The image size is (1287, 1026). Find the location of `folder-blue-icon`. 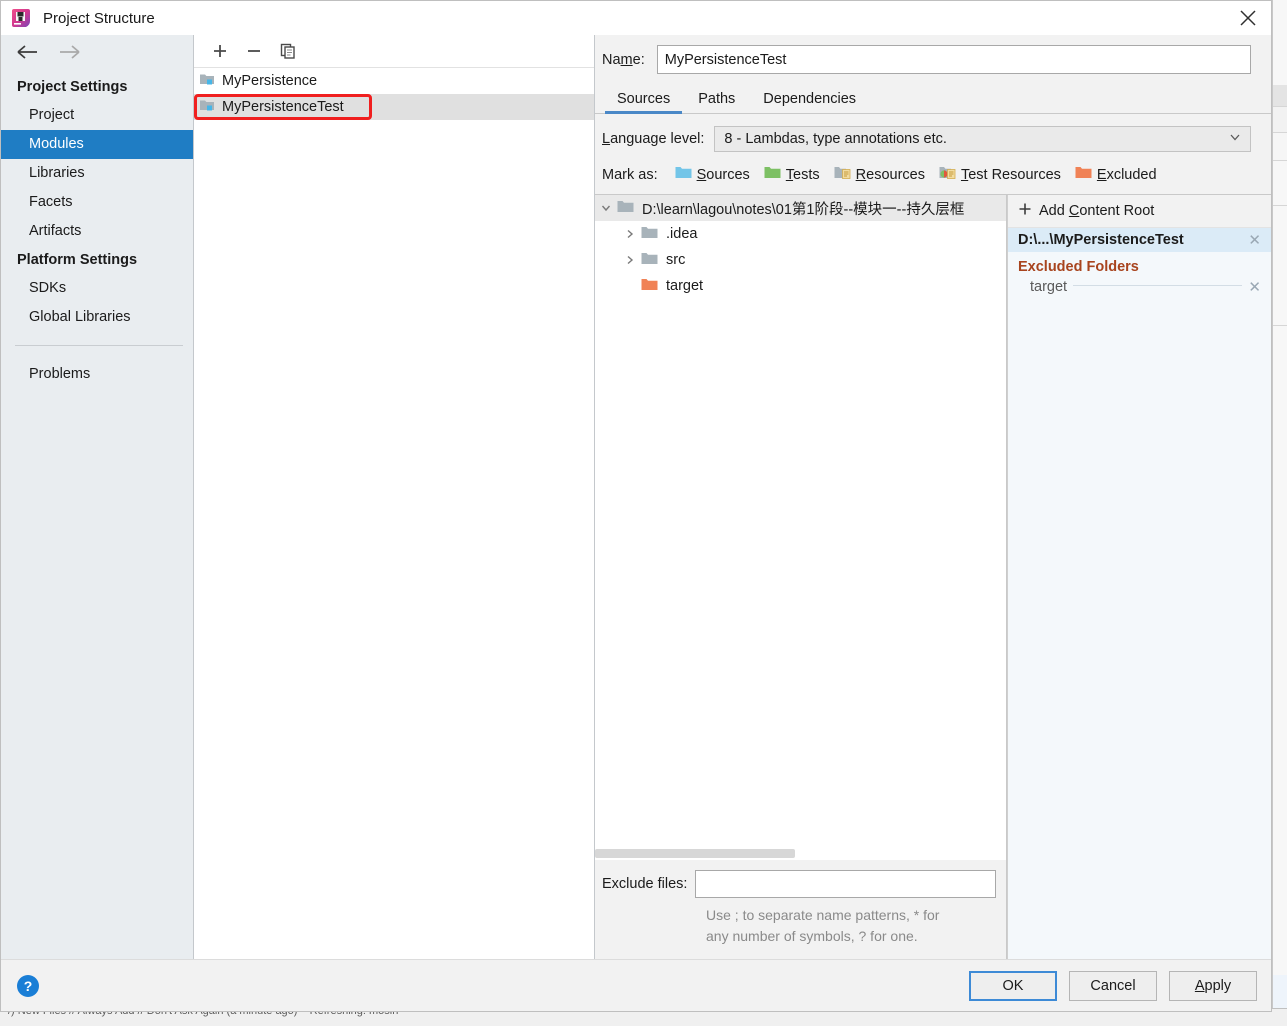

folder-blue-icon is located at coordinates (683, 174).